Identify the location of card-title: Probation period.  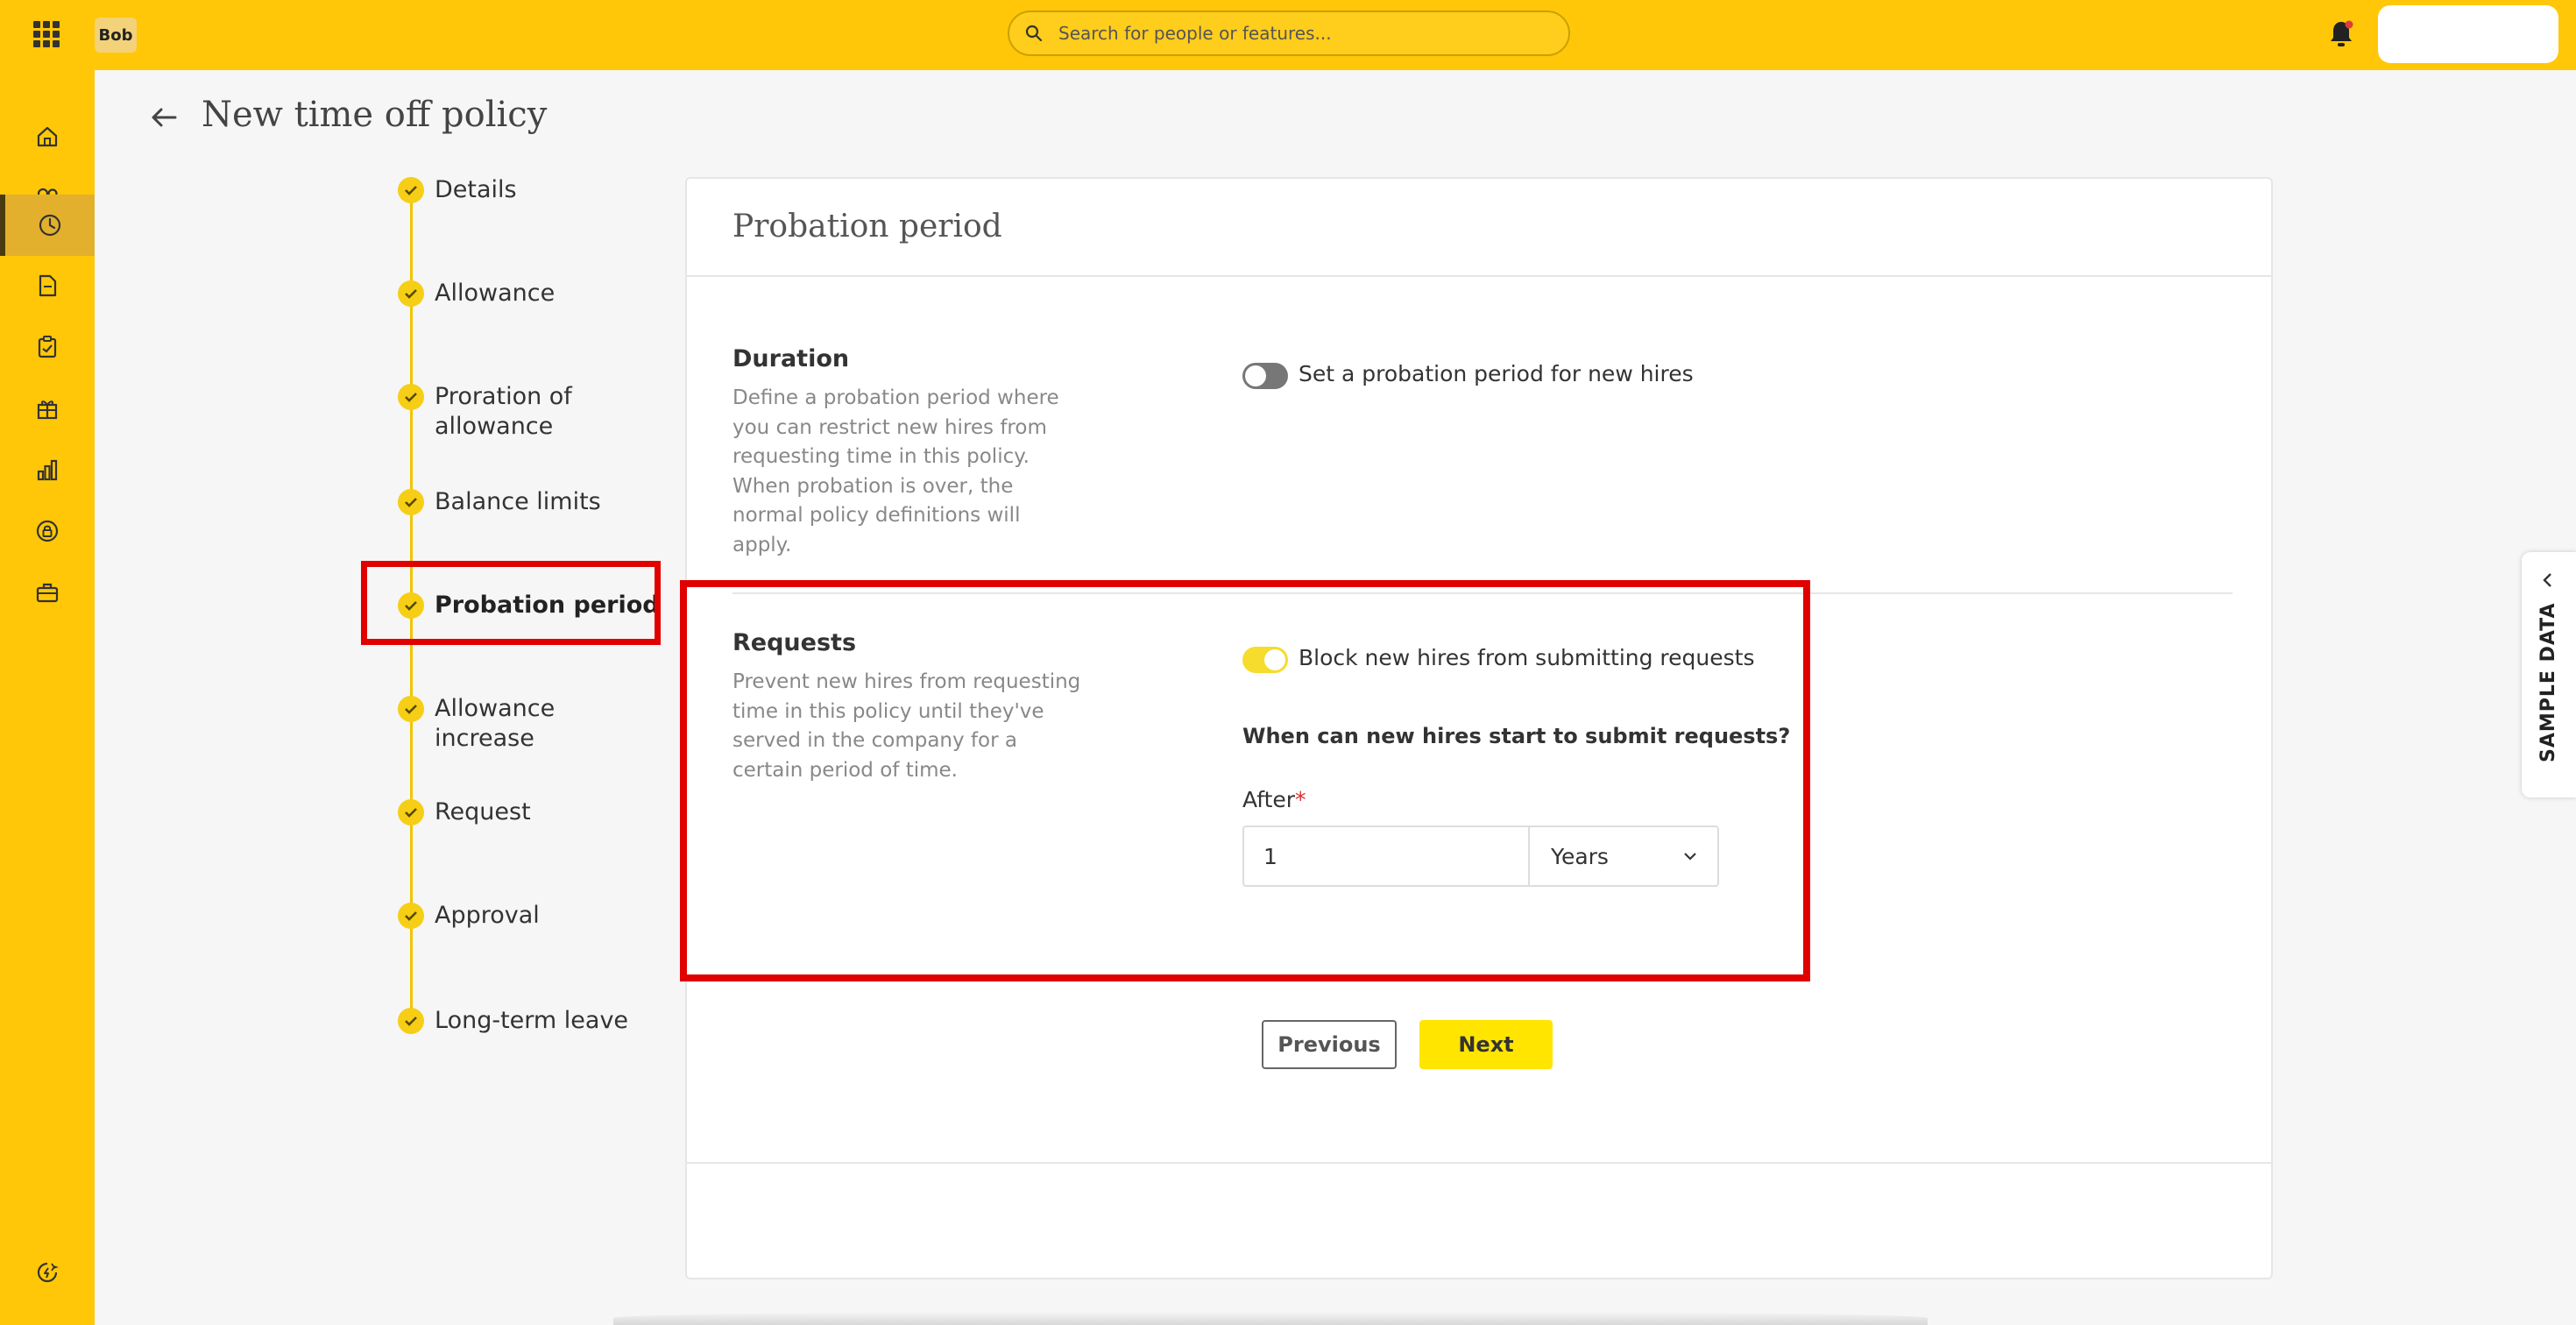
(867, 226).